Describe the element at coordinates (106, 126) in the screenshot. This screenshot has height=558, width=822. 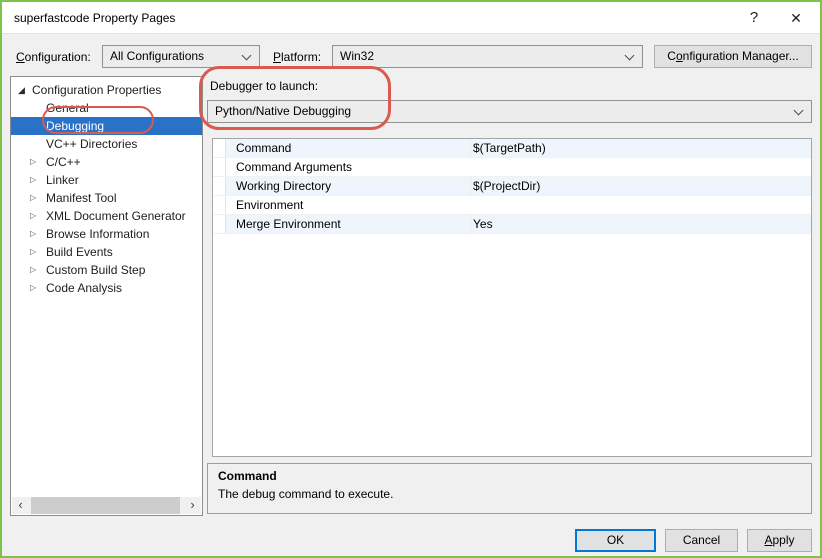
I see `sidebar-item-debugging: Debugging` at that location.